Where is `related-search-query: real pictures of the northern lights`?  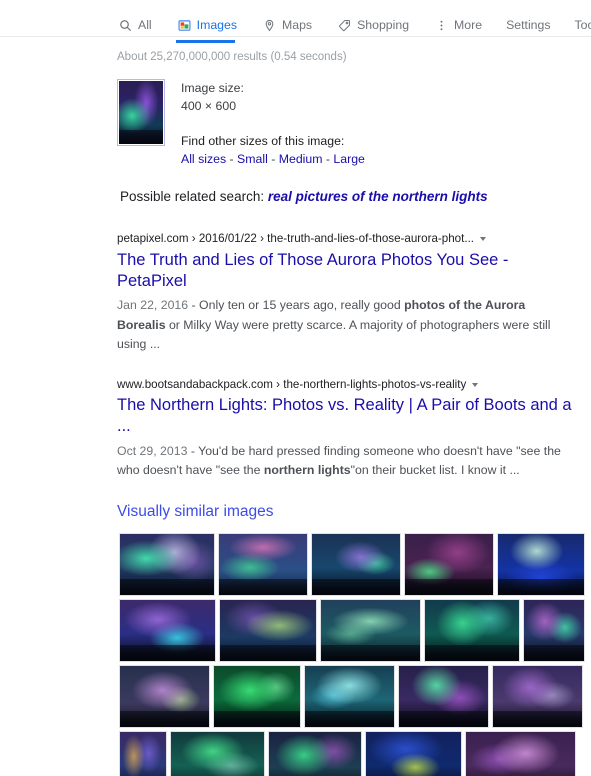
related-search-query: real pictures of the northern lights is located at coordinates (378, 196).